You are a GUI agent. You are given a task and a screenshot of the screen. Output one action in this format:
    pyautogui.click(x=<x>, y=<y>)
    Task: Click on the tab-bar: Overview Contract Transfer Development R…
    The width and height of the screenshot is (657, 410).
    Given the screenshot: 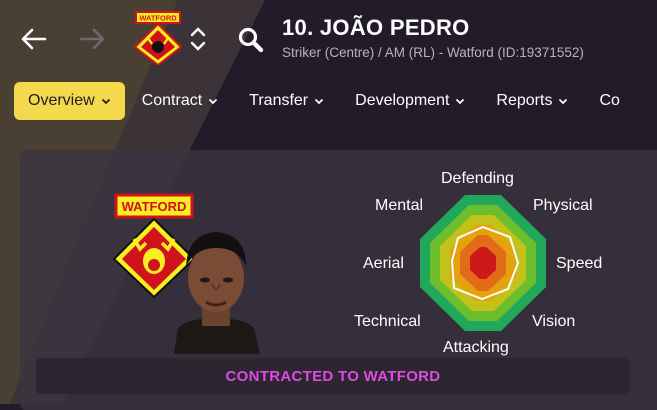 What is the action you would take?
    pyautogui.click(x=325, y=101)
    